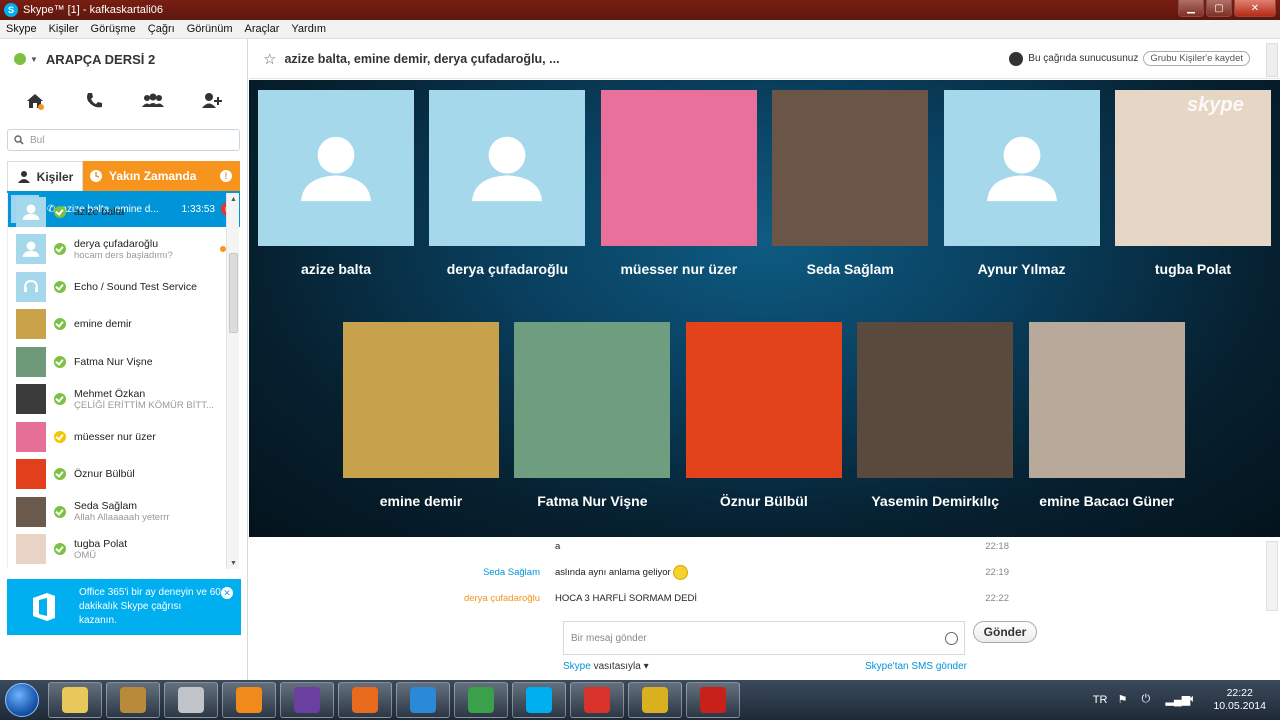 This screenshot has width=1280, height=720. Describe the element at coordinates (35, 101) in the screenshot. I see `home-button` at that location.